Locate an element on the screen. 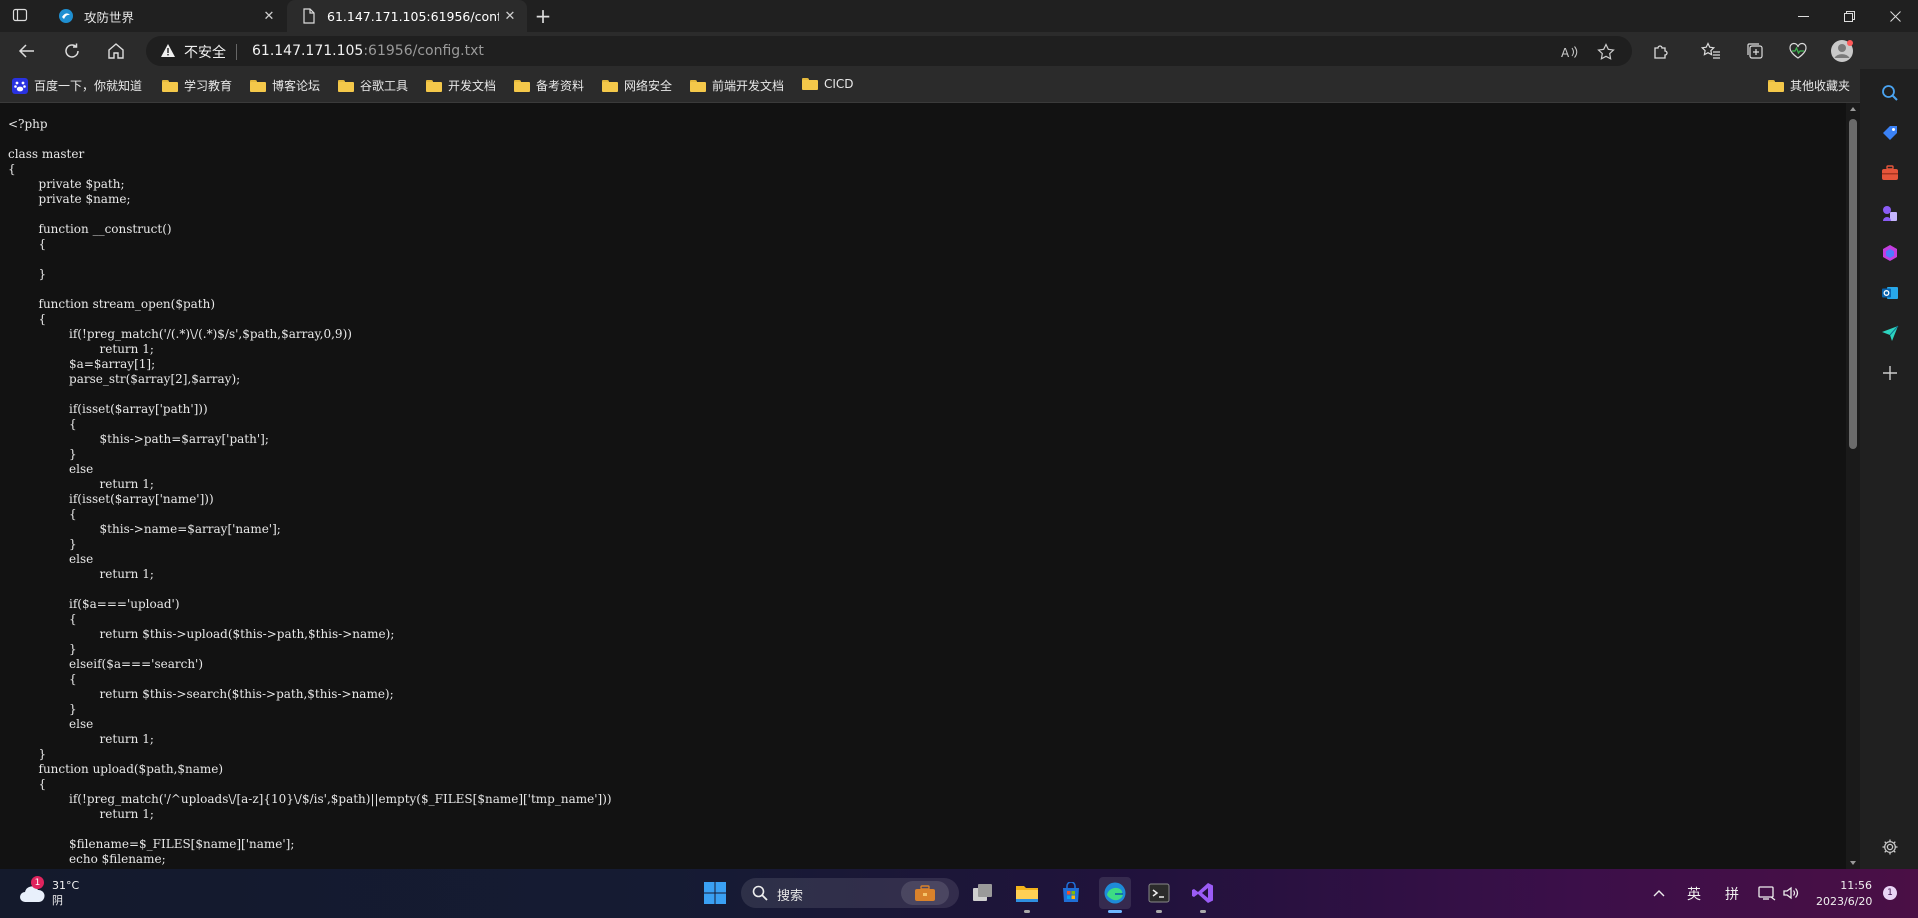 The height and width of the screenshot is (918, 1918). weather-condition: 阴 is located at coordinates (57, 900).